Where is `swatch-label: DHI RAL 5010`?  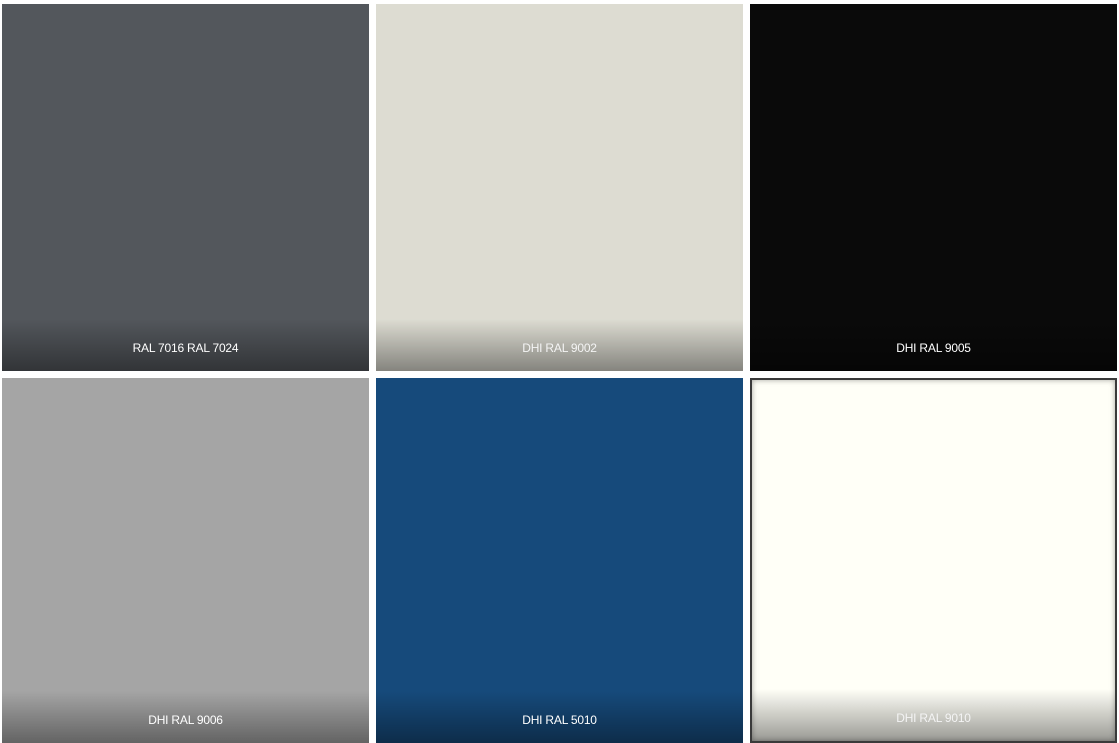
swatch-label: DHI RAL 5010 is located at coordinates (559, 720).